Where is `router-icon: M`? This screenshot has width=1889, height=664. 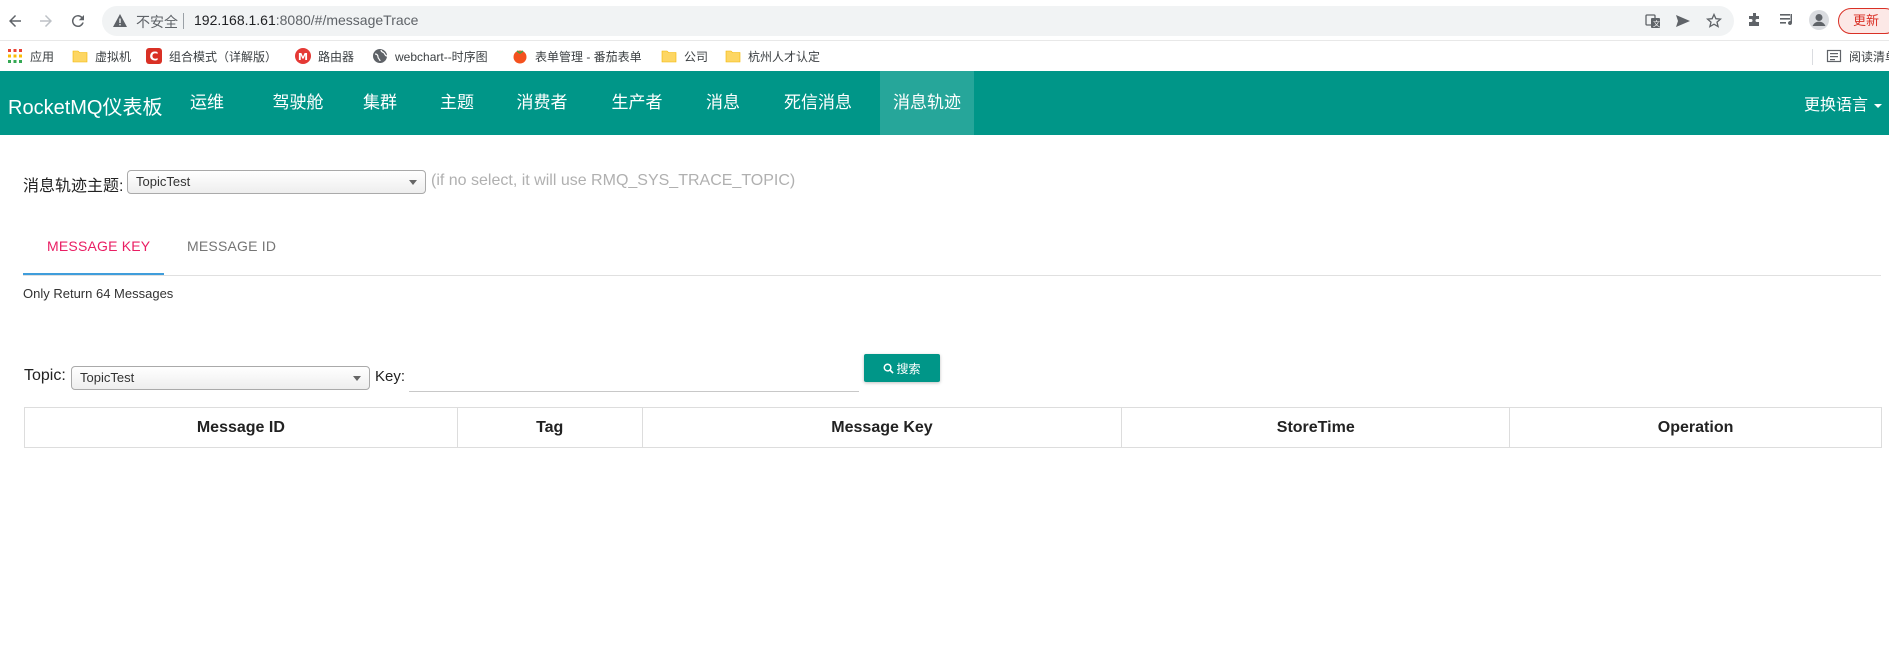 router-icon: M is located at coordinates (303, 56).